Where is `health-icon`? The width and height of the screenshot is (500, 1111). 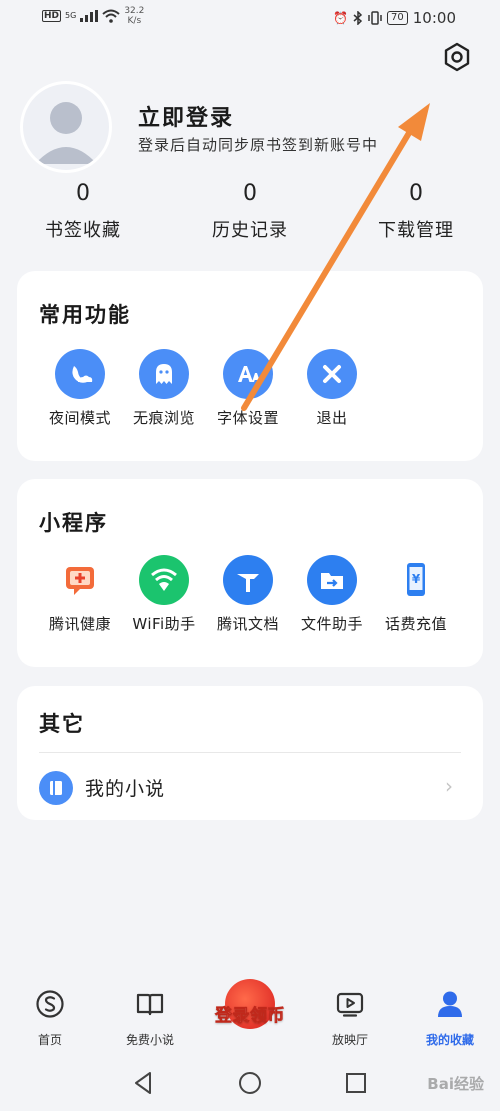
health-icon is located at coordinates (80, 580).